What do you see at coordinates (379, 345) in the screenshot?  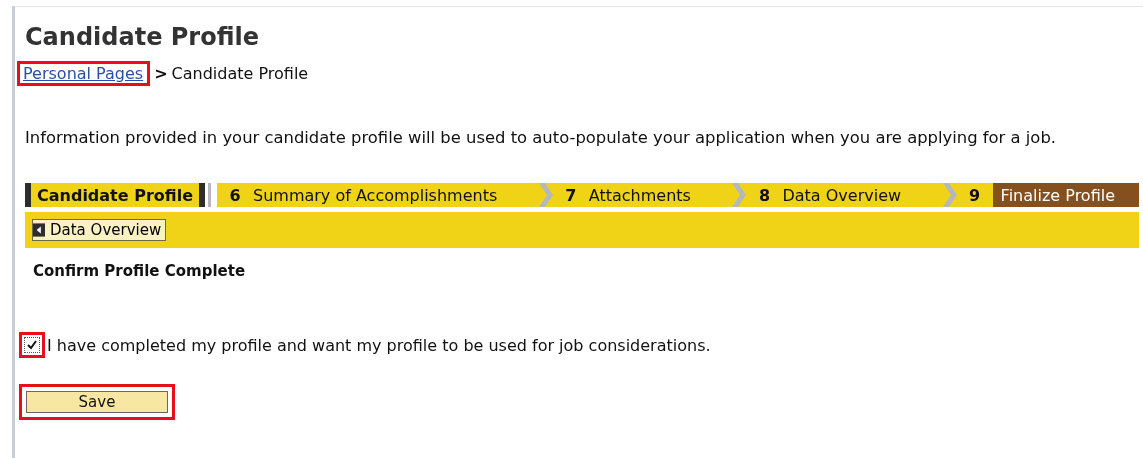 I see `checkbox-label: I have completed my profile and want my profile to be used for job considerations.` at bounding box center [379, 345].